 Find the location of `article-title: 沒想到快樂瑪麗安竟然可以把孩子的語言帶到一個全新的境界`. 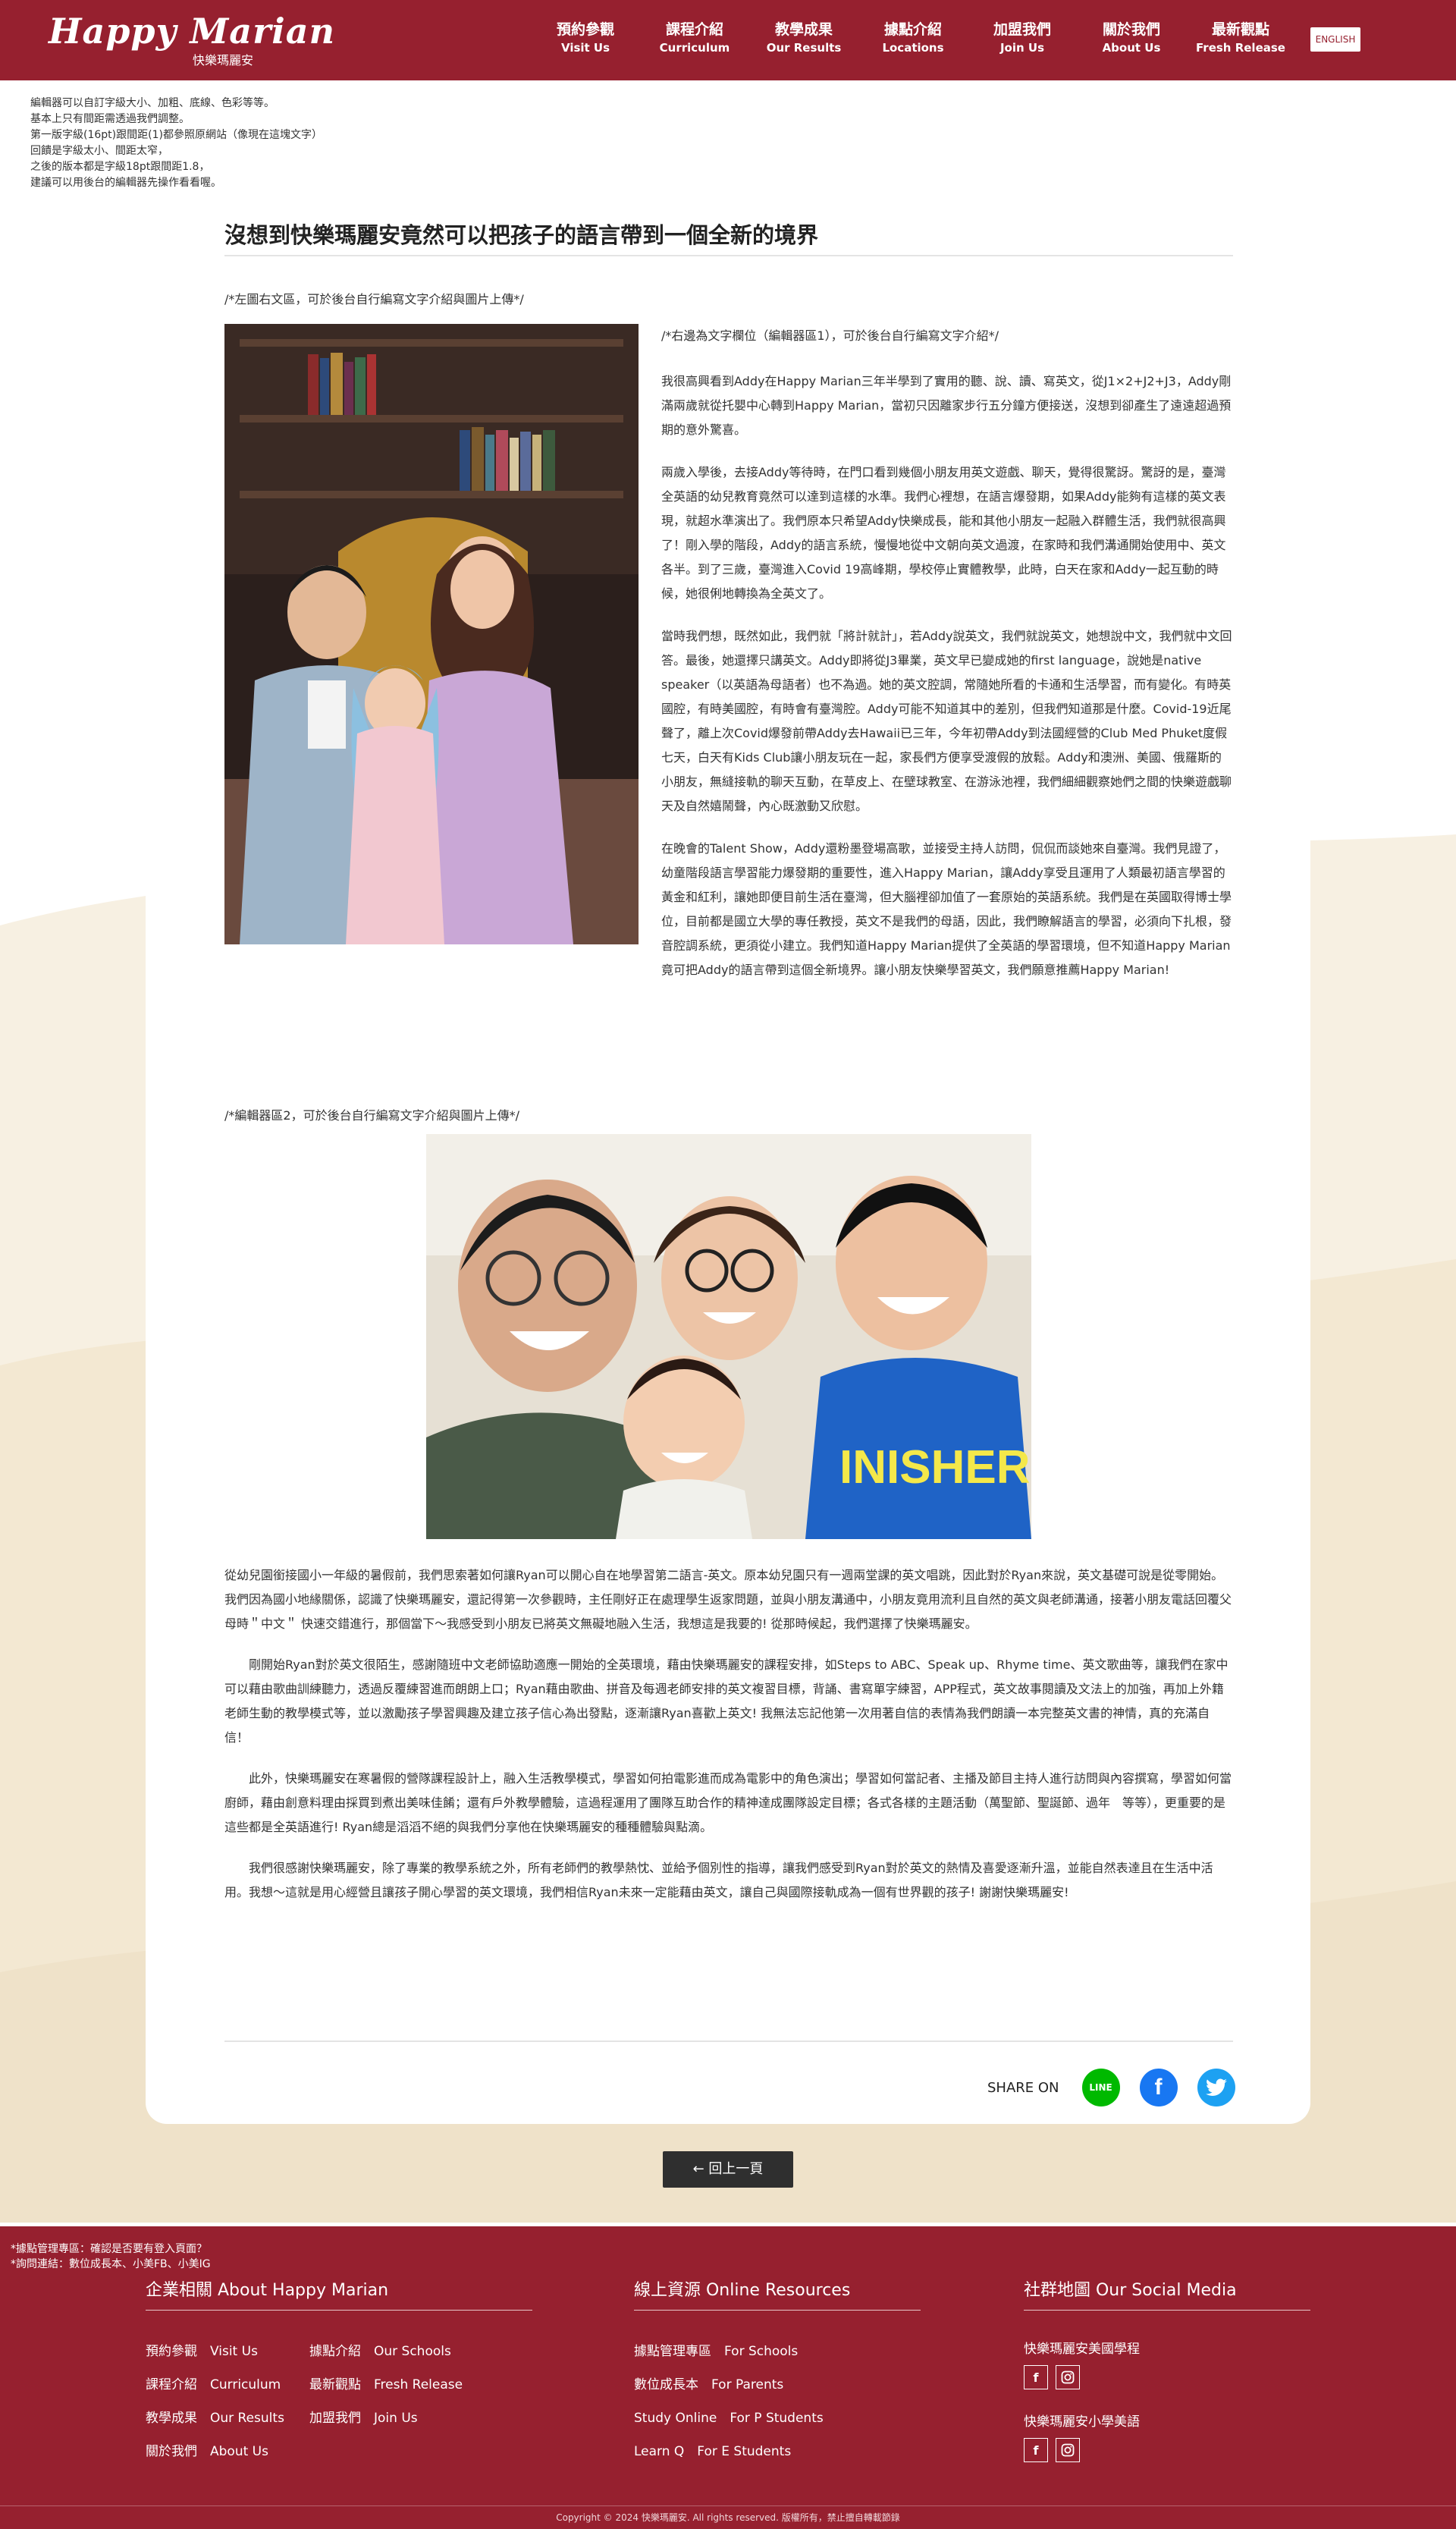

article-title: 沒想到快樂瑪麗安竟然可以把孩子的語言帶到一個全新的境界 is located at coordinates (521, 235).